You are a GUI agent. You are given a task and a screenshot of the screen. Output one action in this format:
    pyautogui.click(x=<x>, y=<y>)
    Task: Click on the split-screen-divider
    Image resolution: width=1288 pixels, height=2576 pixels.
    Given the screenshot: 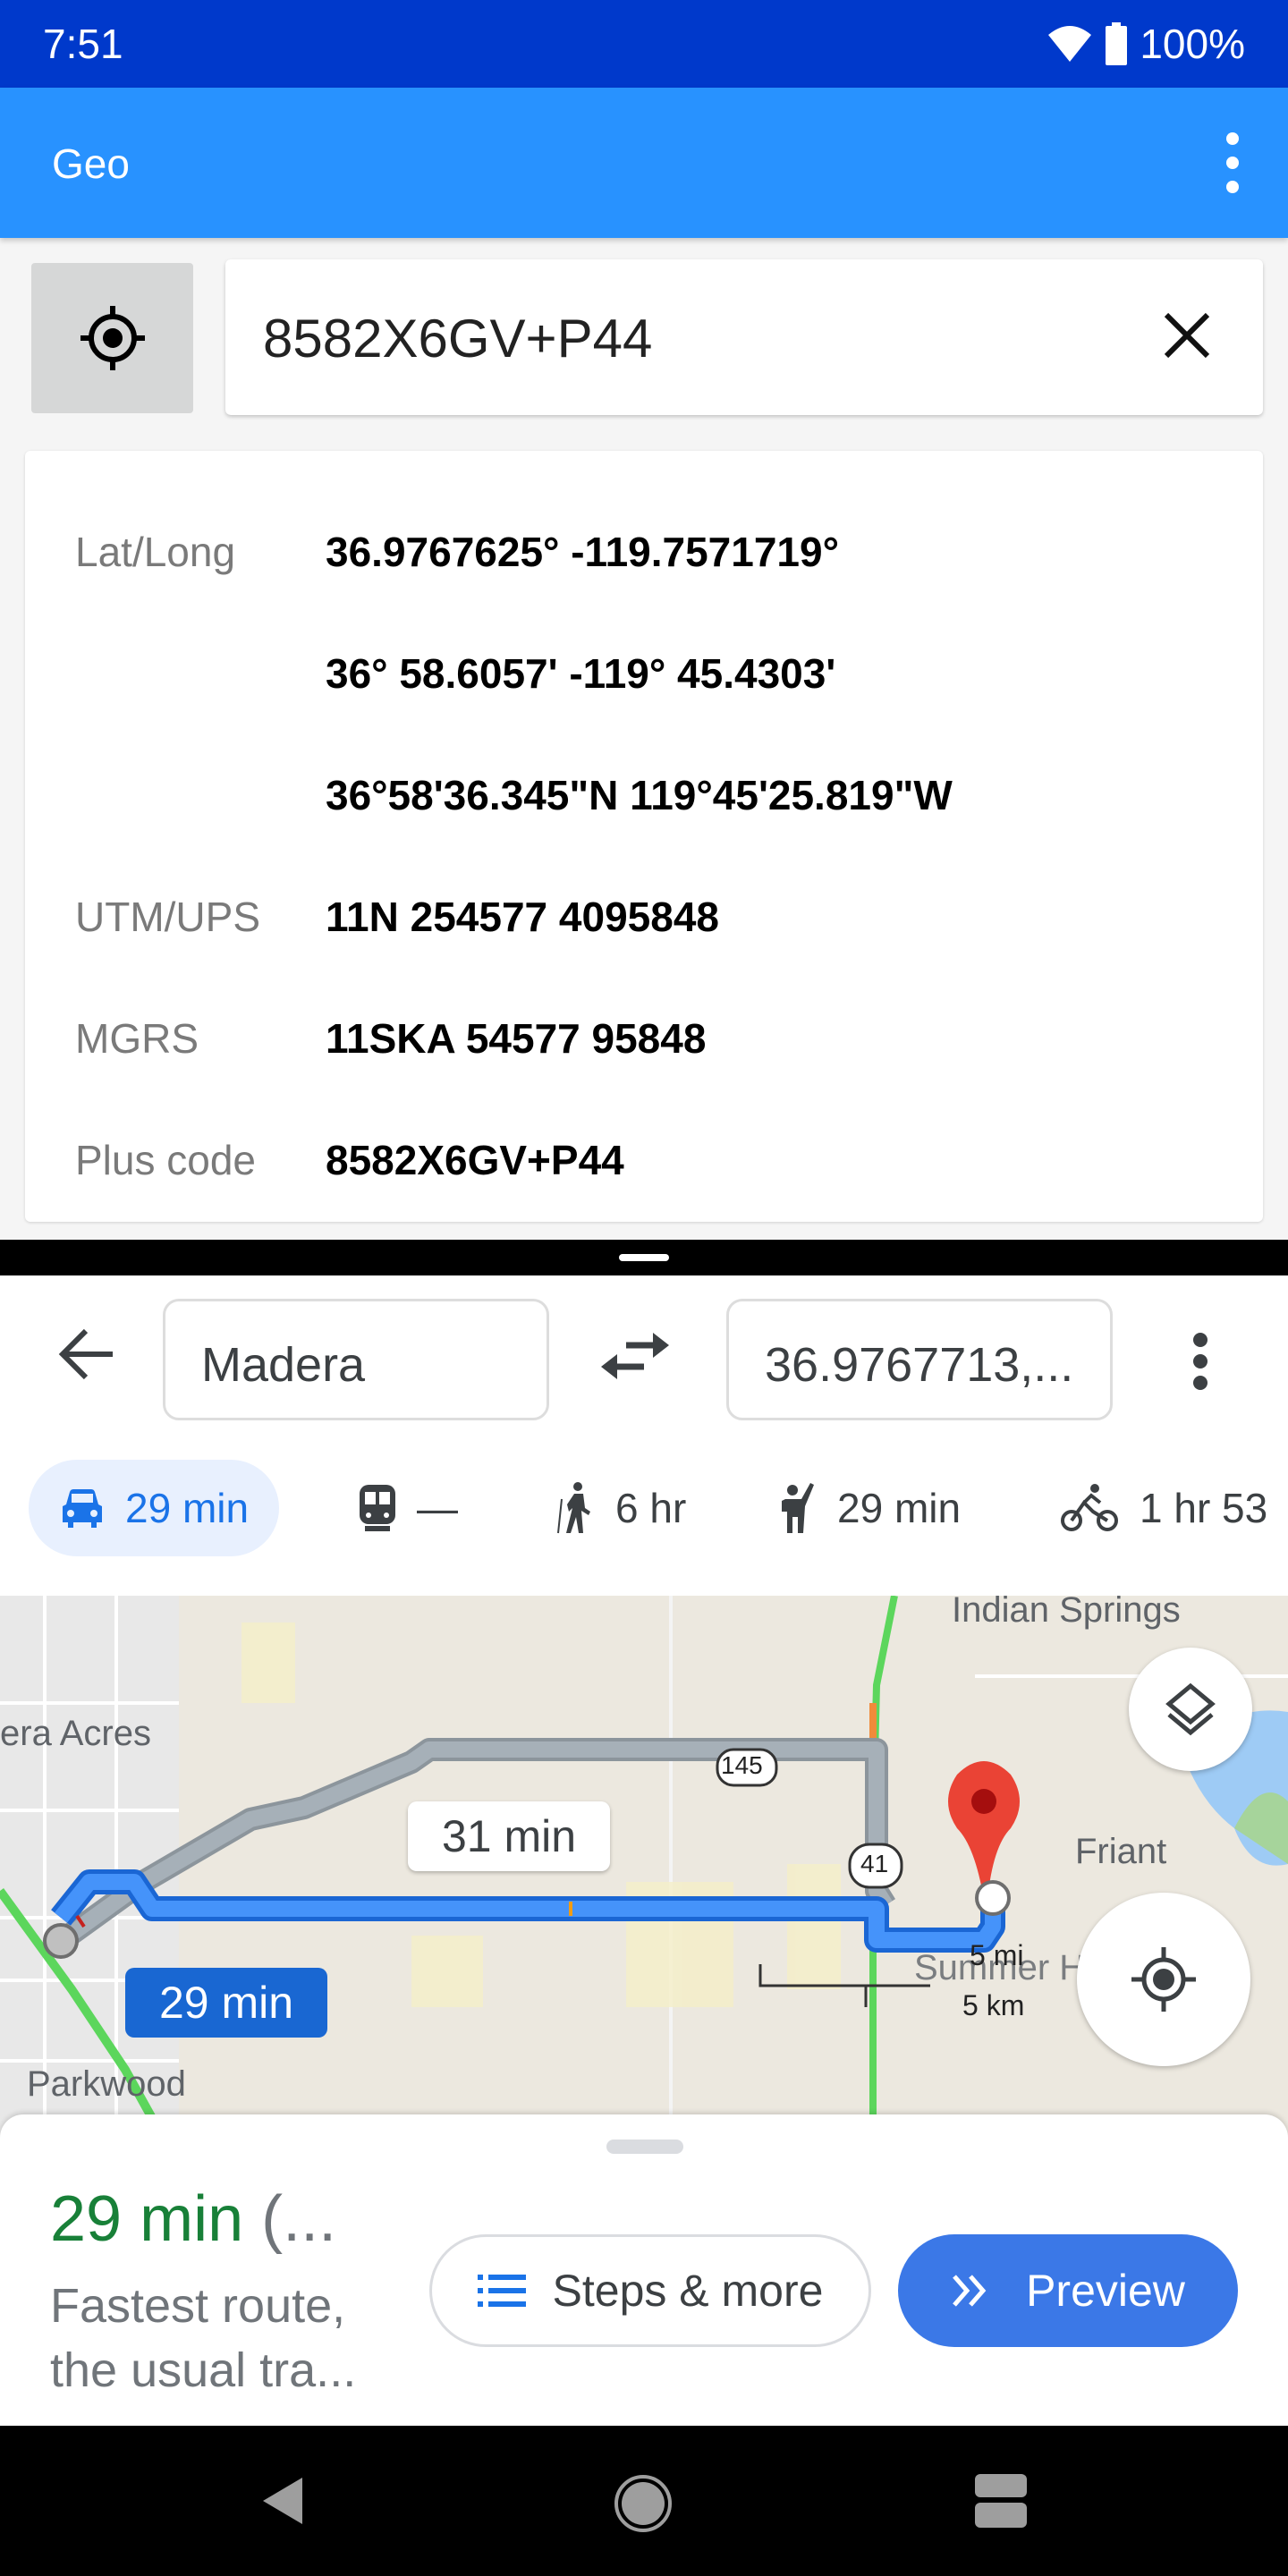 What is the action you would take?
    pyautogui.click(x=644, y=1257)
    